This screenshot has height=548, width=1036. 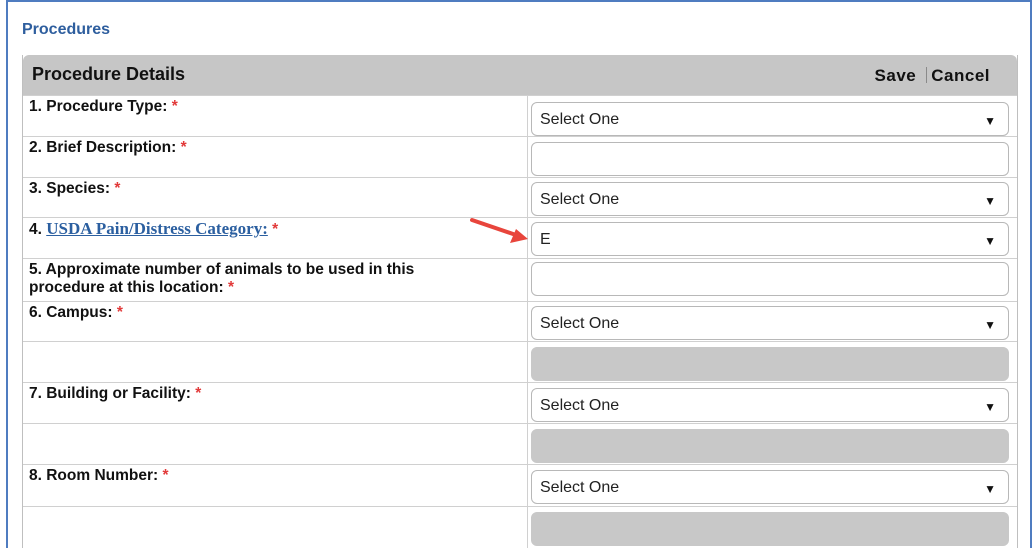 What do you see at coordinates (770, 239) in the screenshot?
I see `usda-category-select: E ▼` at bounding box center [770, 239].